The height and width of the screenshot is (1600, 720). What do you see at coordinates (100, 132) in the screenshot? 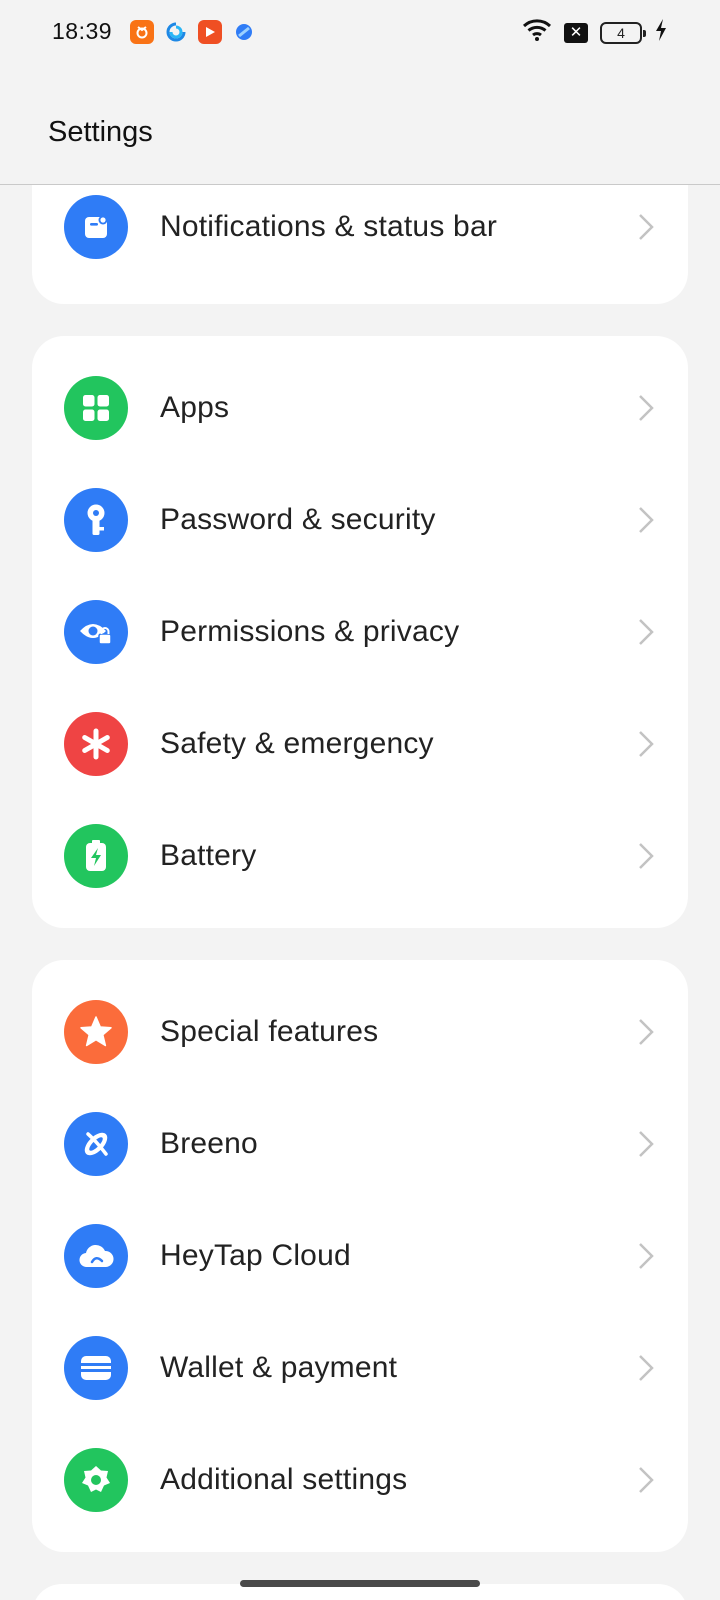
I see `page-title: Settings` at bounding box center [100, 132].